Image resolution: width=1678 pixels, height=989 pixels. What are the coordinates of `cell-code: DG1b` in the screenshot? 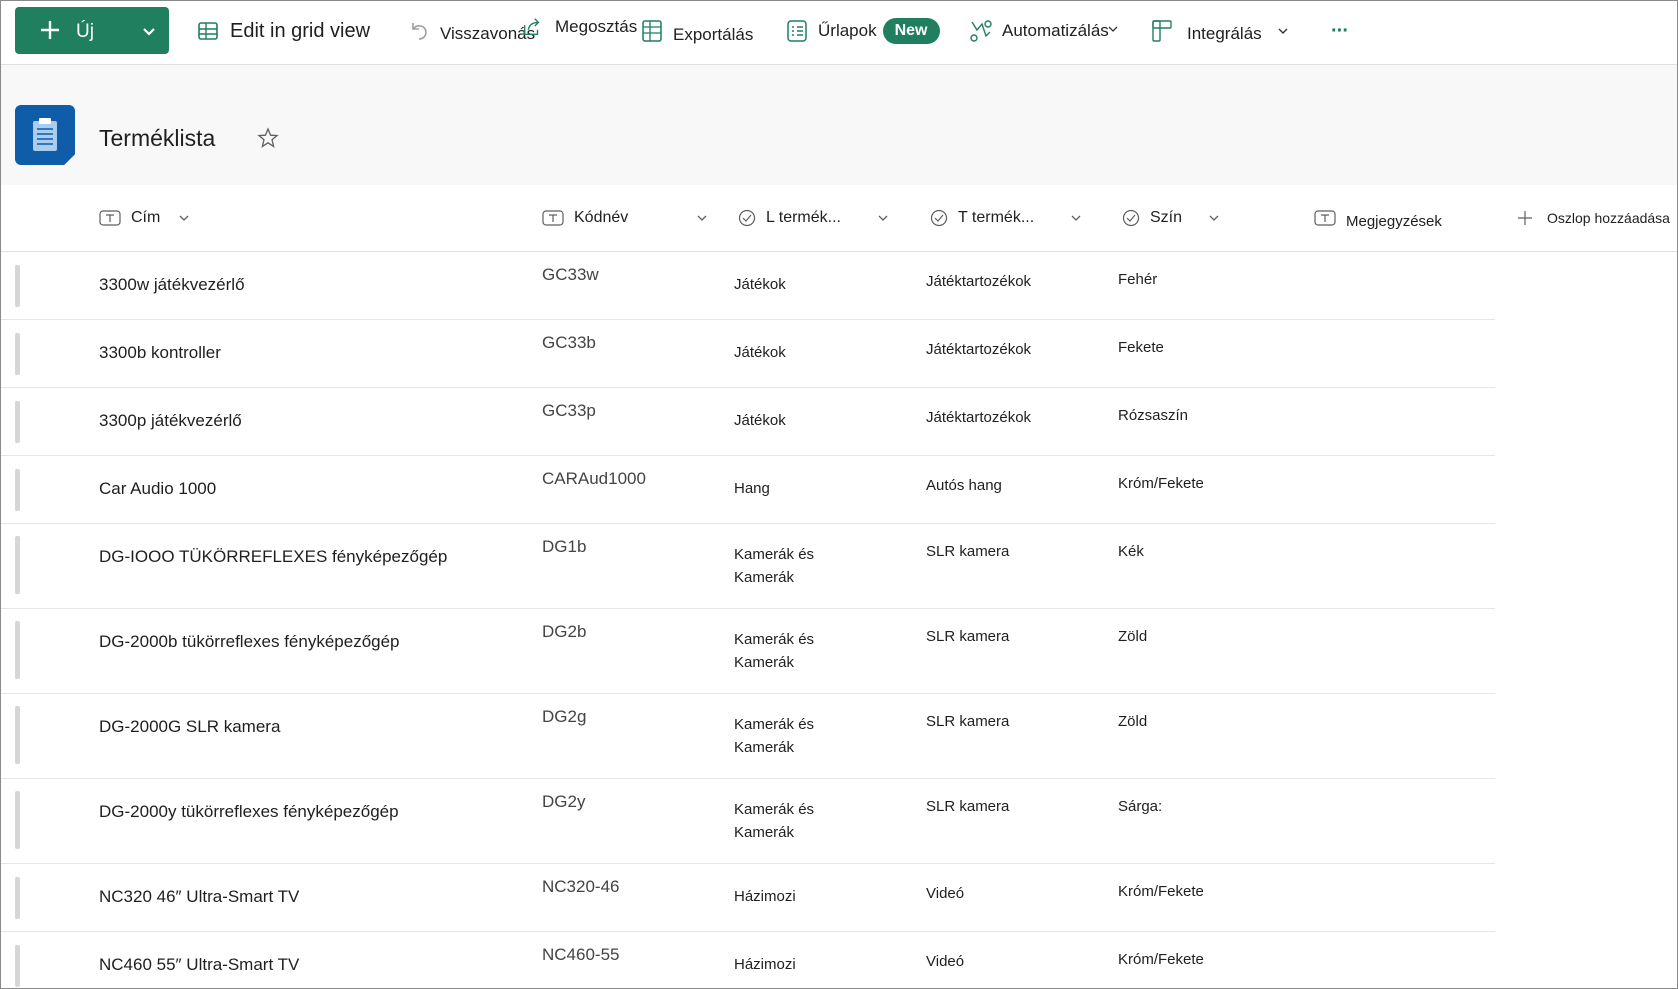 It's located at (564, 546).